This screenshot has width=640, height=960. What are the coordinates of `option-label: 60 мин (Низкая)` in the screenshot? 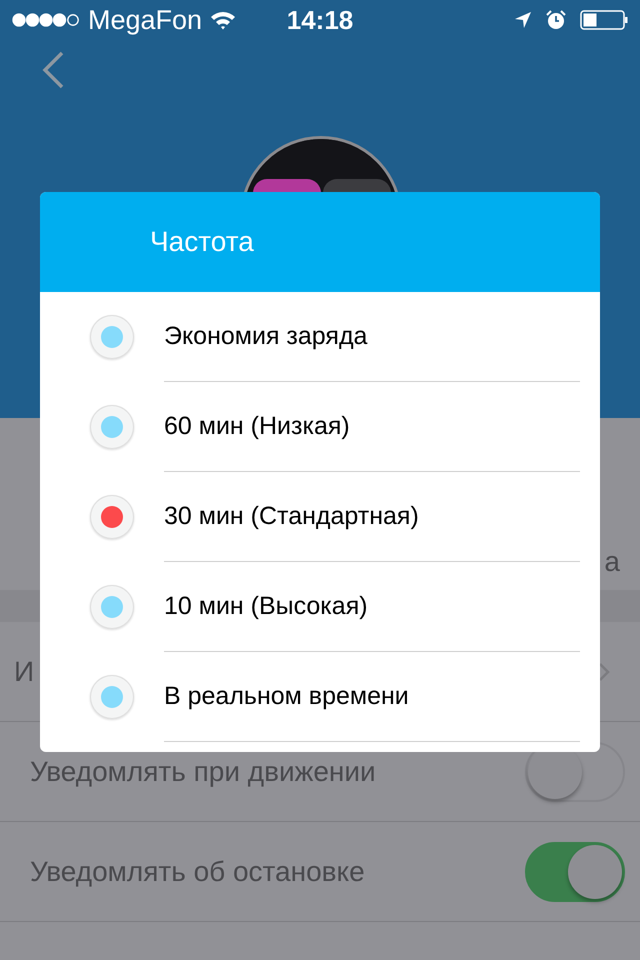 It's located at (257, 426).